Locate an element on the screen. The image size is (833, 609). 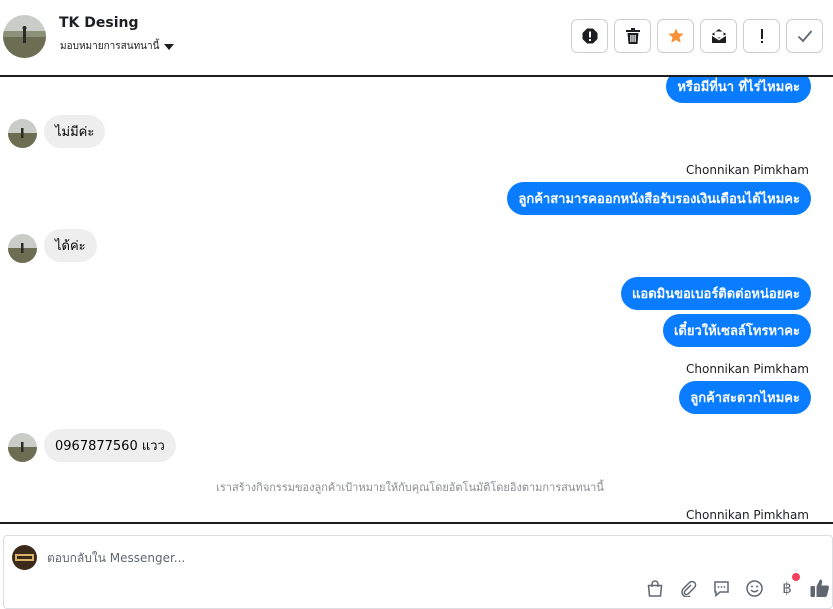
delete-button is located at coordinates (632, 36).